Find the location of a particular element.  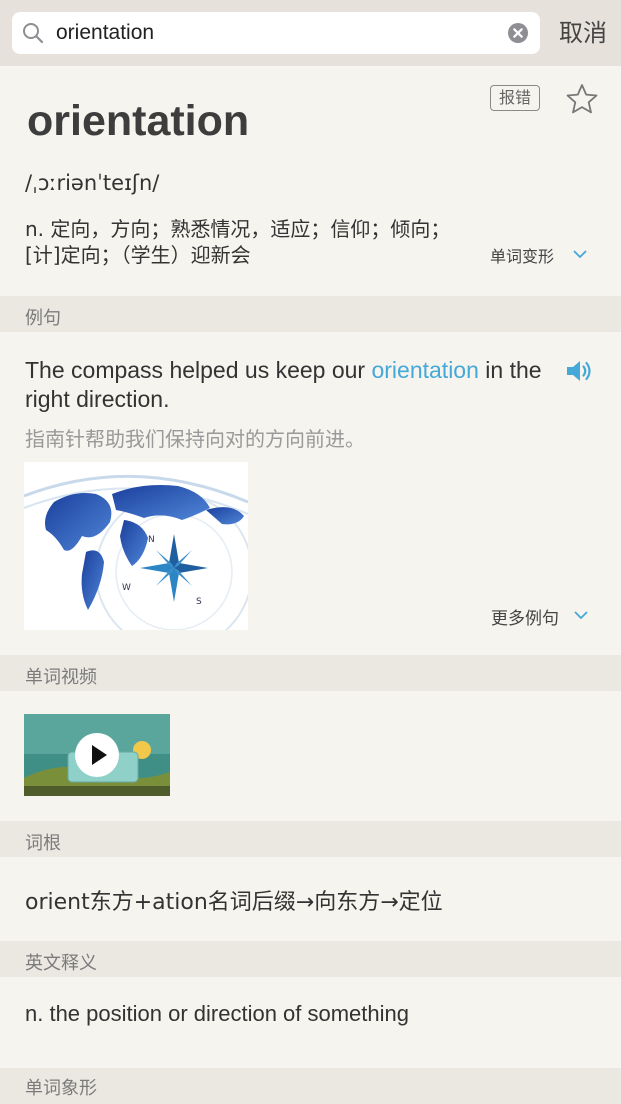

top-bar: orientation 取消 is located at coordinates (310, 33).